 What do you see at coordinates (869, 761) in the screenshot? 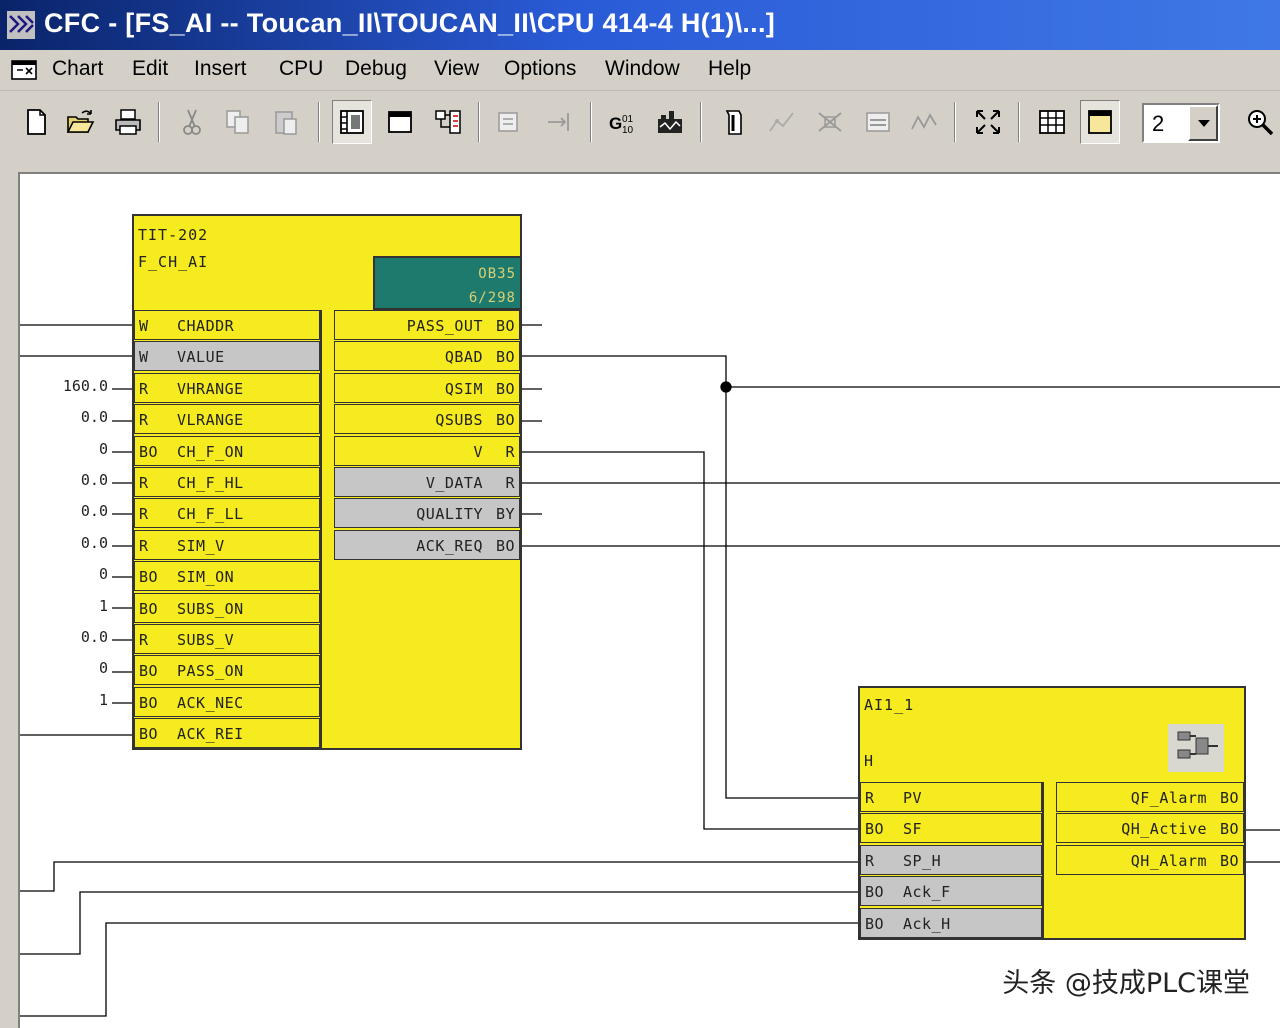
I see `block-type: H` at bounding box center [869, 761].